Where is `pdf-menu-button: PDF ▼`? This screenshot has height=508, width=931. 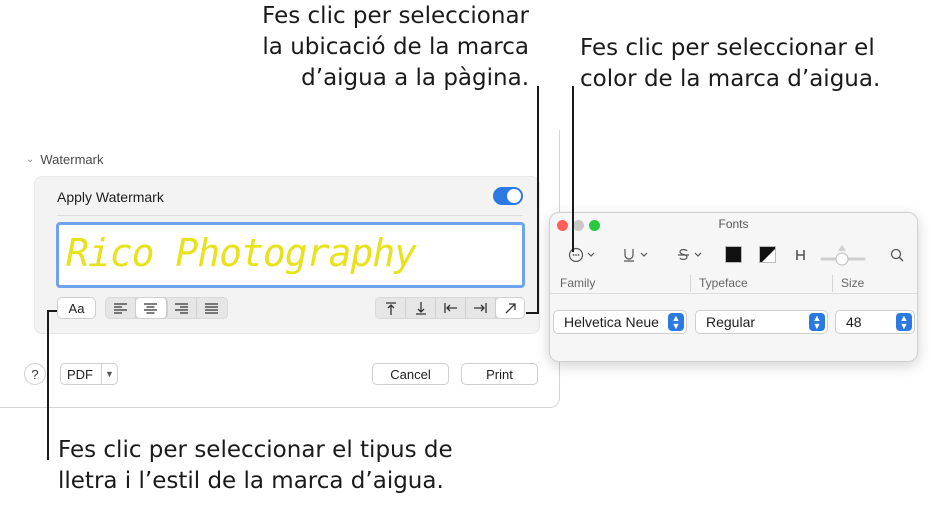 pdf-menu-button: PDF ▼ is located at coordinates (89, 374).